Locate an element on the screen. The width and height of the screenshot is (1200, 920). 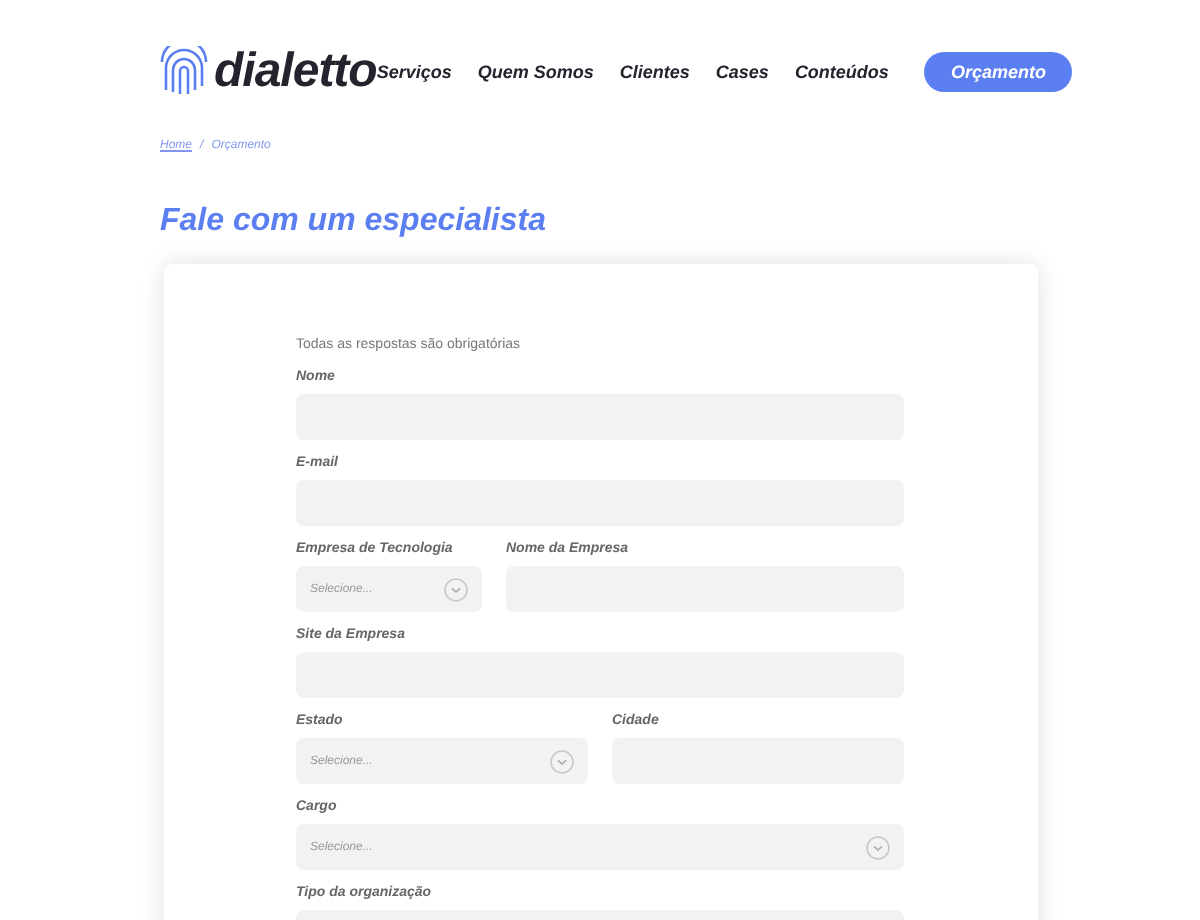
nav-link: Cases is located at coordinates (742, 72).